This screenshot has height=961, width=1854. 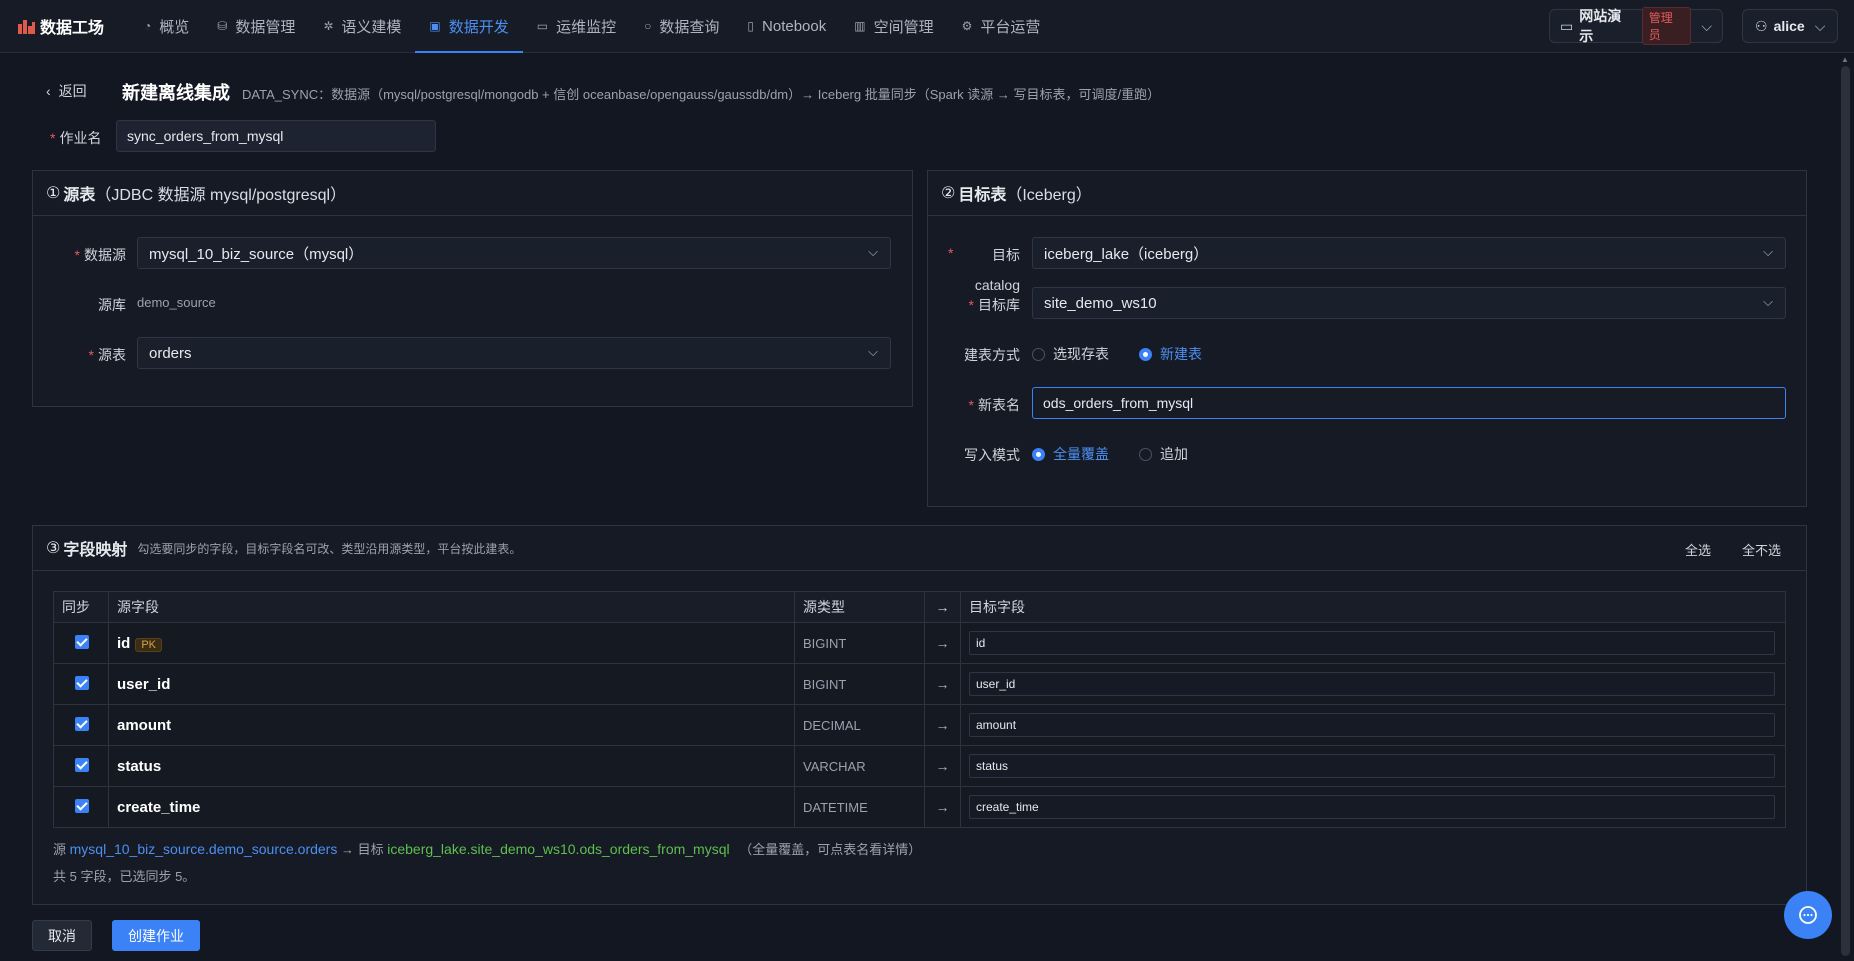 What do you see at coordinates (478, 27) in the screenshot?
I see `nav-item-label: 数据开发` at bounding box center [478, 27].